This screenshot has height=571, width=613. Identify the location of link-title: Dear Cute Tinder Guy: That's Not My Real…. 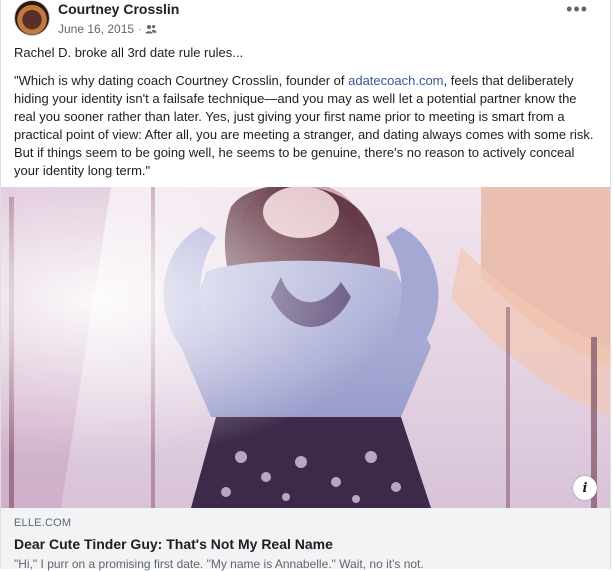
(305, 544).